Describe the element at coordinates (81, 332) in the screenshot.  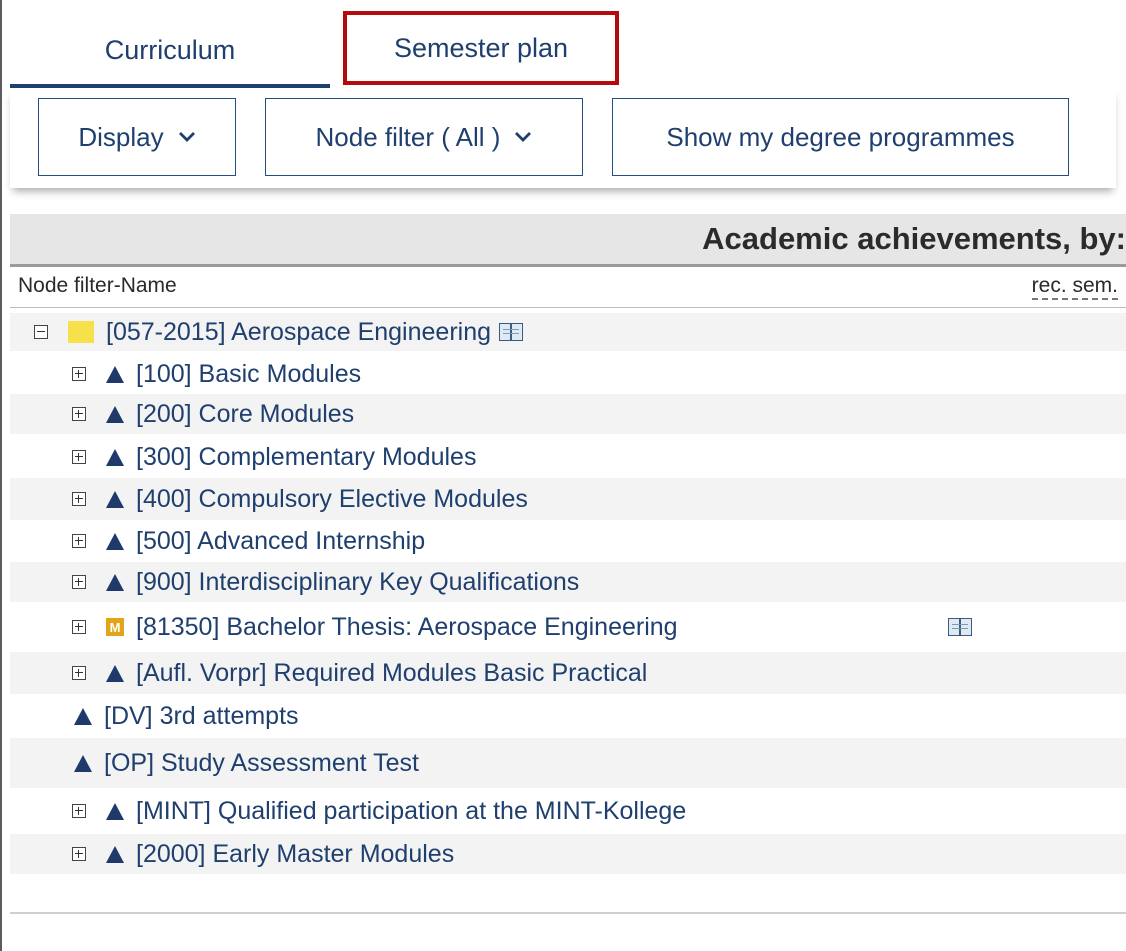
I see `folder-icon` at that location.